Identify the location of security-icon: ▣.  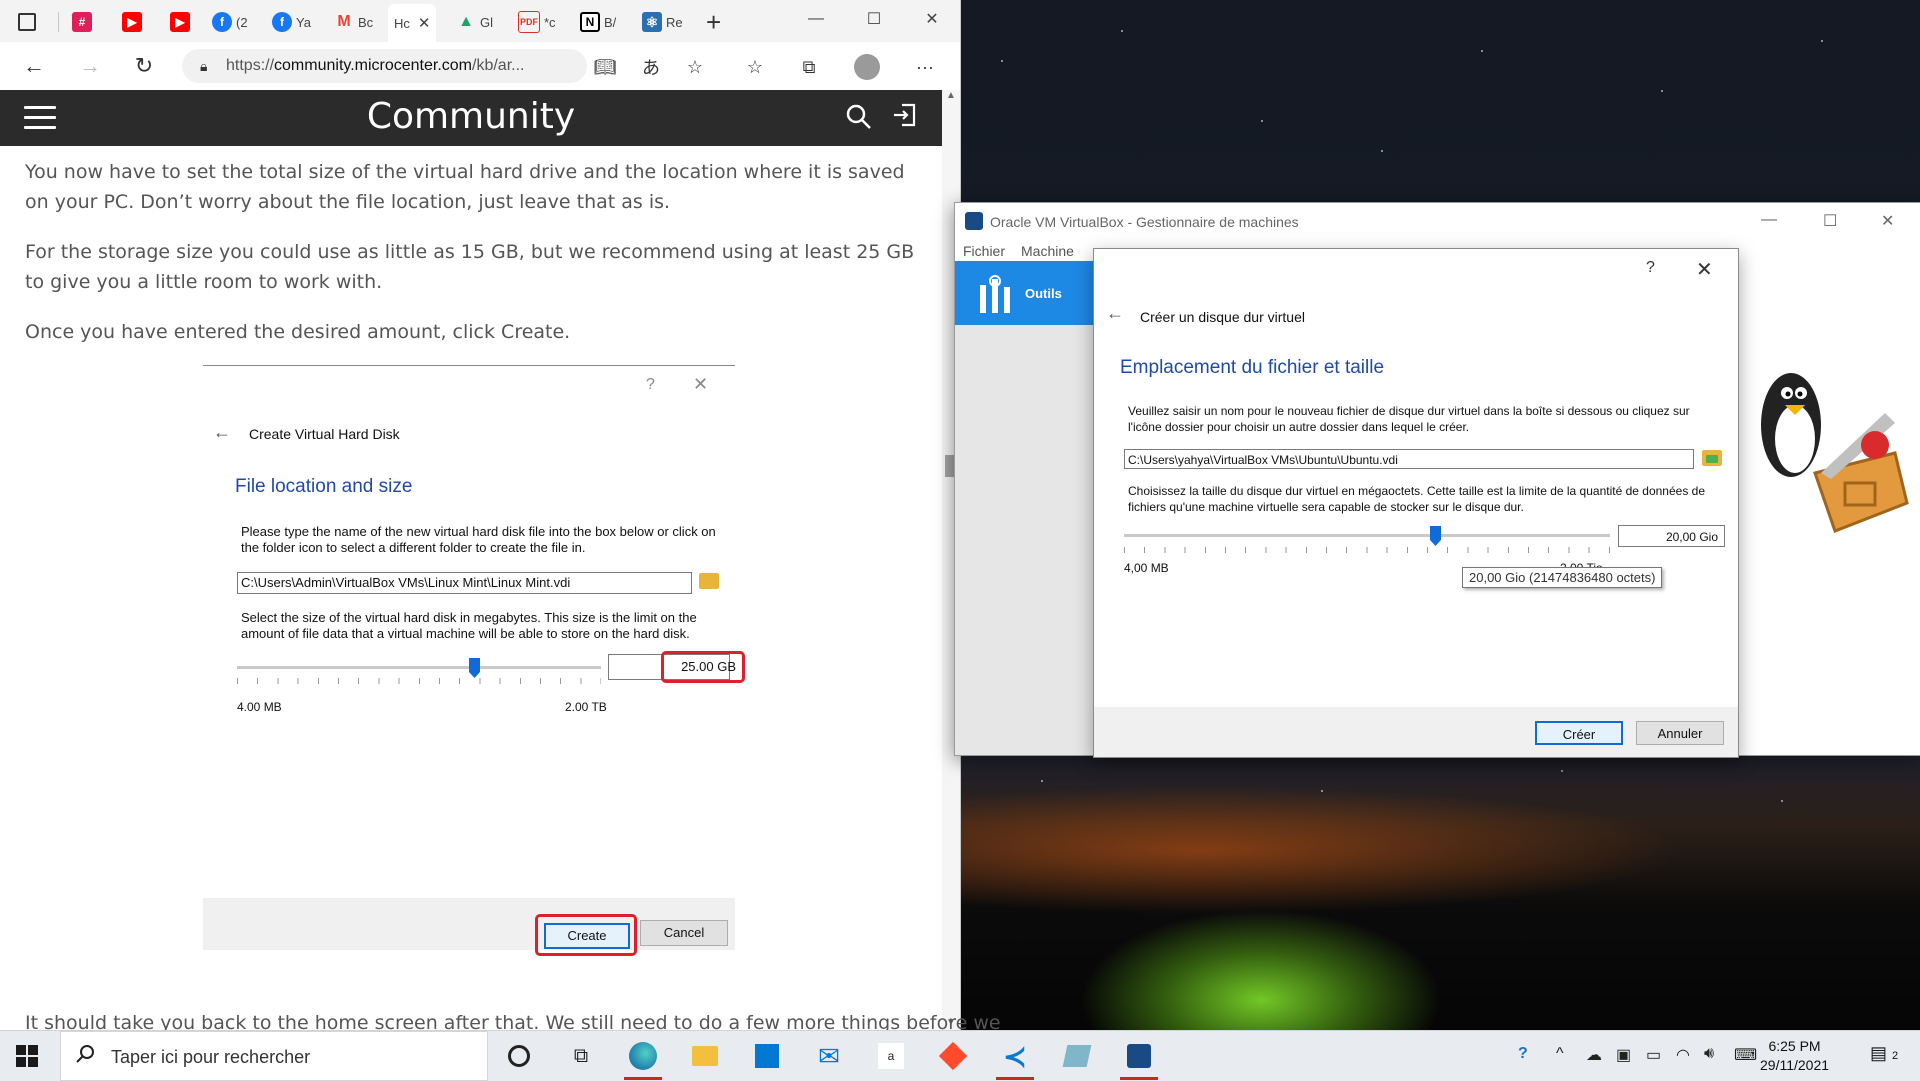
(1623, 1055).